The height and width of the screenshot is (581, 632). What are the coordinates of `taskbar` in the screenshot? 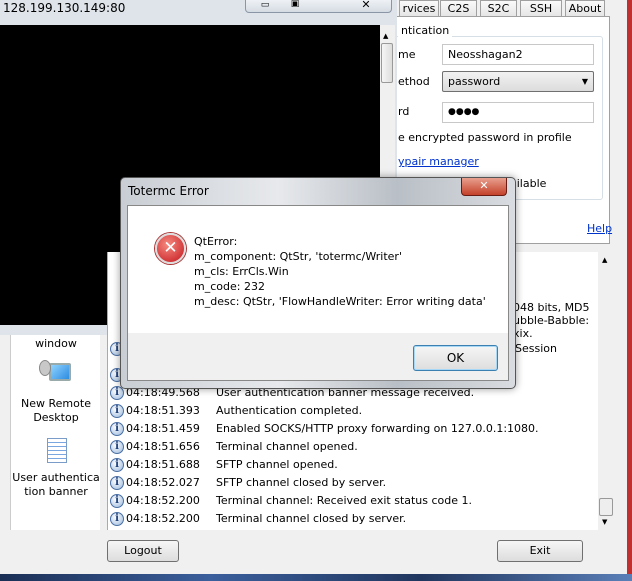 It's located at (316, 577).